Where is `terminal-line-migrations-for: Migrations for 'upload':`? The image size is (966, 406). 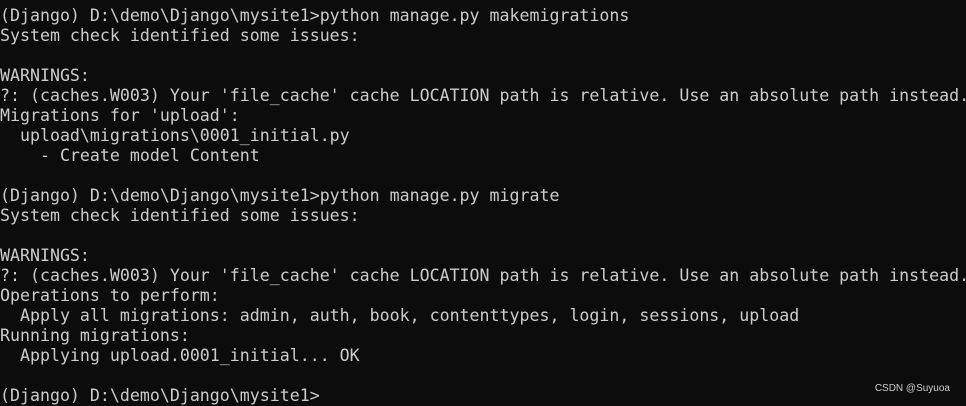 terminal-line-migrations-for: Migrations for 'upload': is located at coordinates (120, 115).